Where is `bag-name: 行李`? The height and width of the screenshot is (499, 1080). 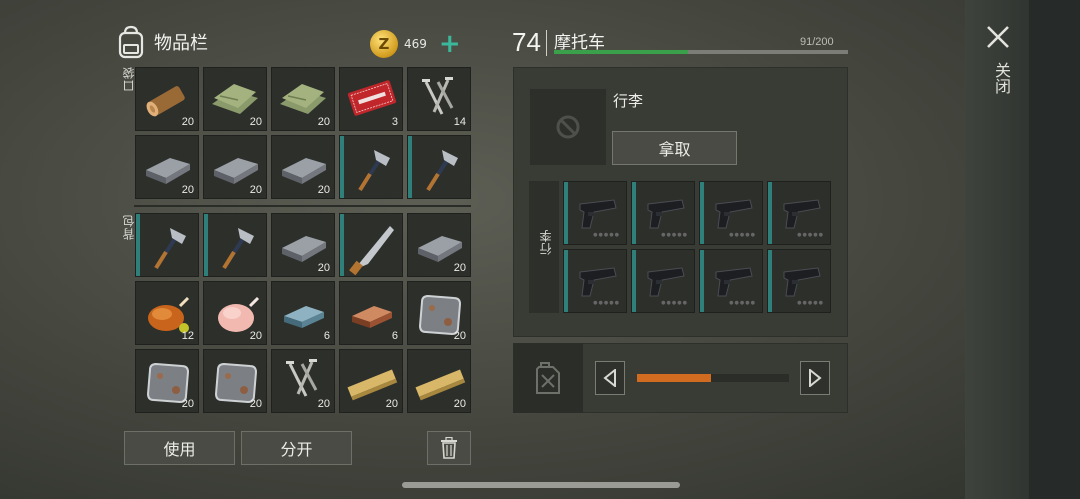 bag-name: 行李 is located at coordinates (628, 101).